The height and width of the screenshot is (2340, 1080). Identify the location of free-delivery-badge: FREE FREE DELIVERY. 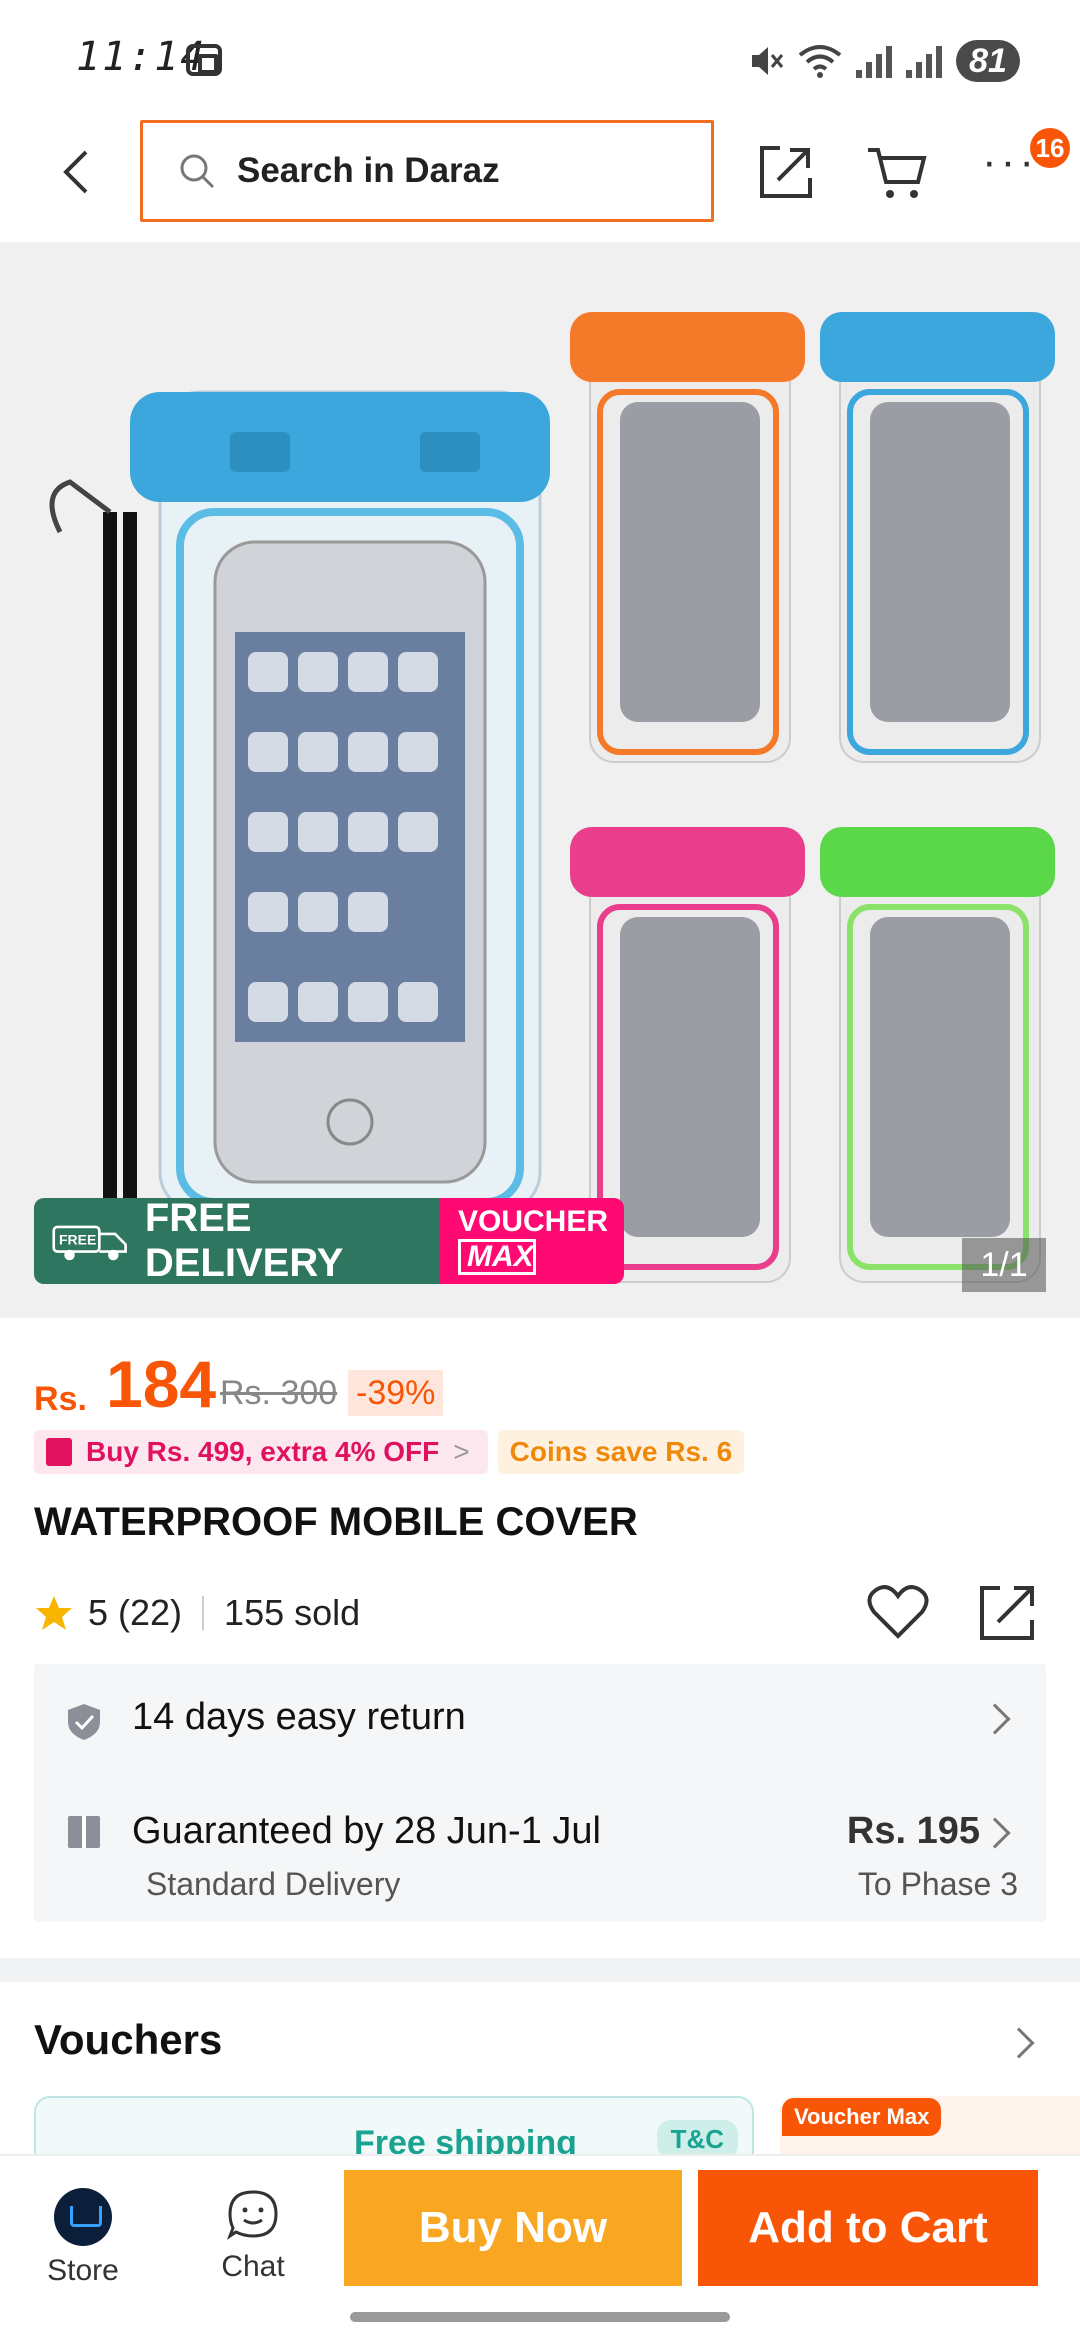
(237, 1241).